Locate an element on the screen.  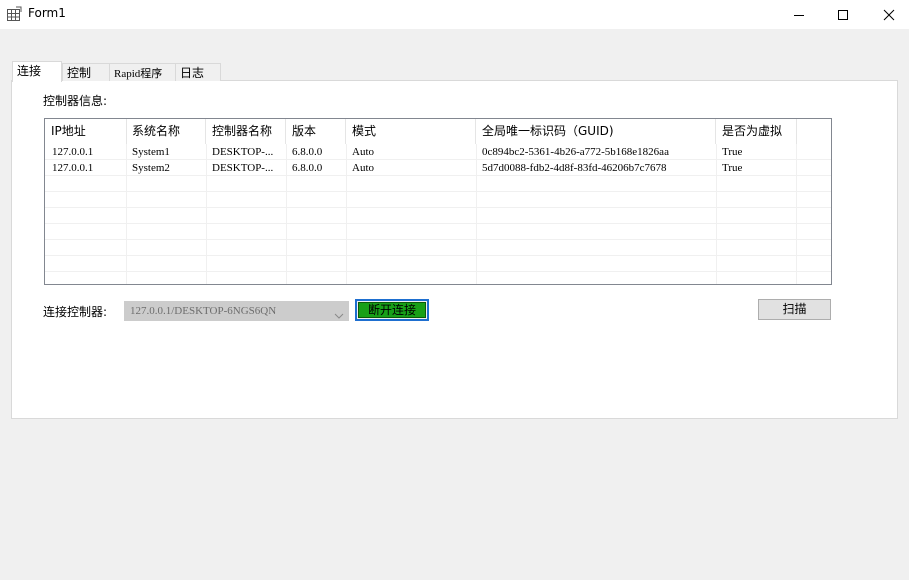
minimize-button is located at coordinates (799, 14).